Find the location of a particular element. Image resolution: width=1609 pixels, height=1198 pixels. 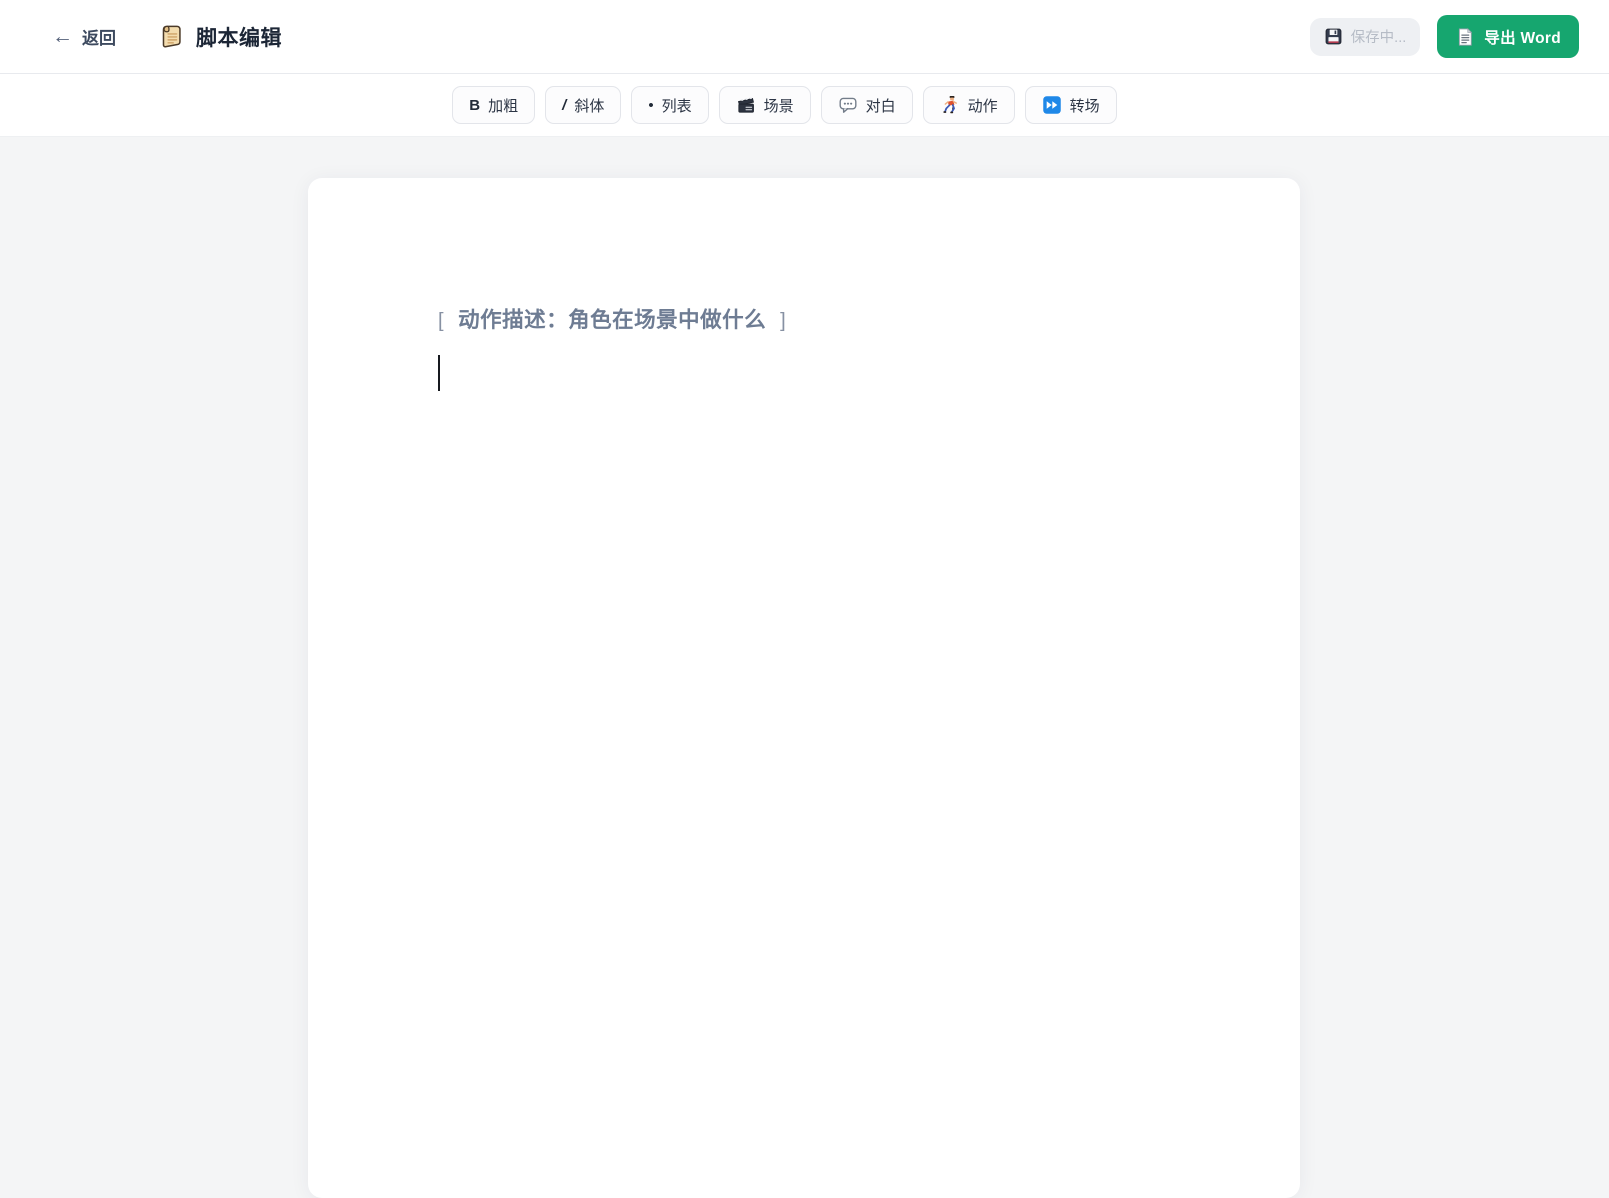

back-button: ← 返回 is located at coordinates (84, 36).